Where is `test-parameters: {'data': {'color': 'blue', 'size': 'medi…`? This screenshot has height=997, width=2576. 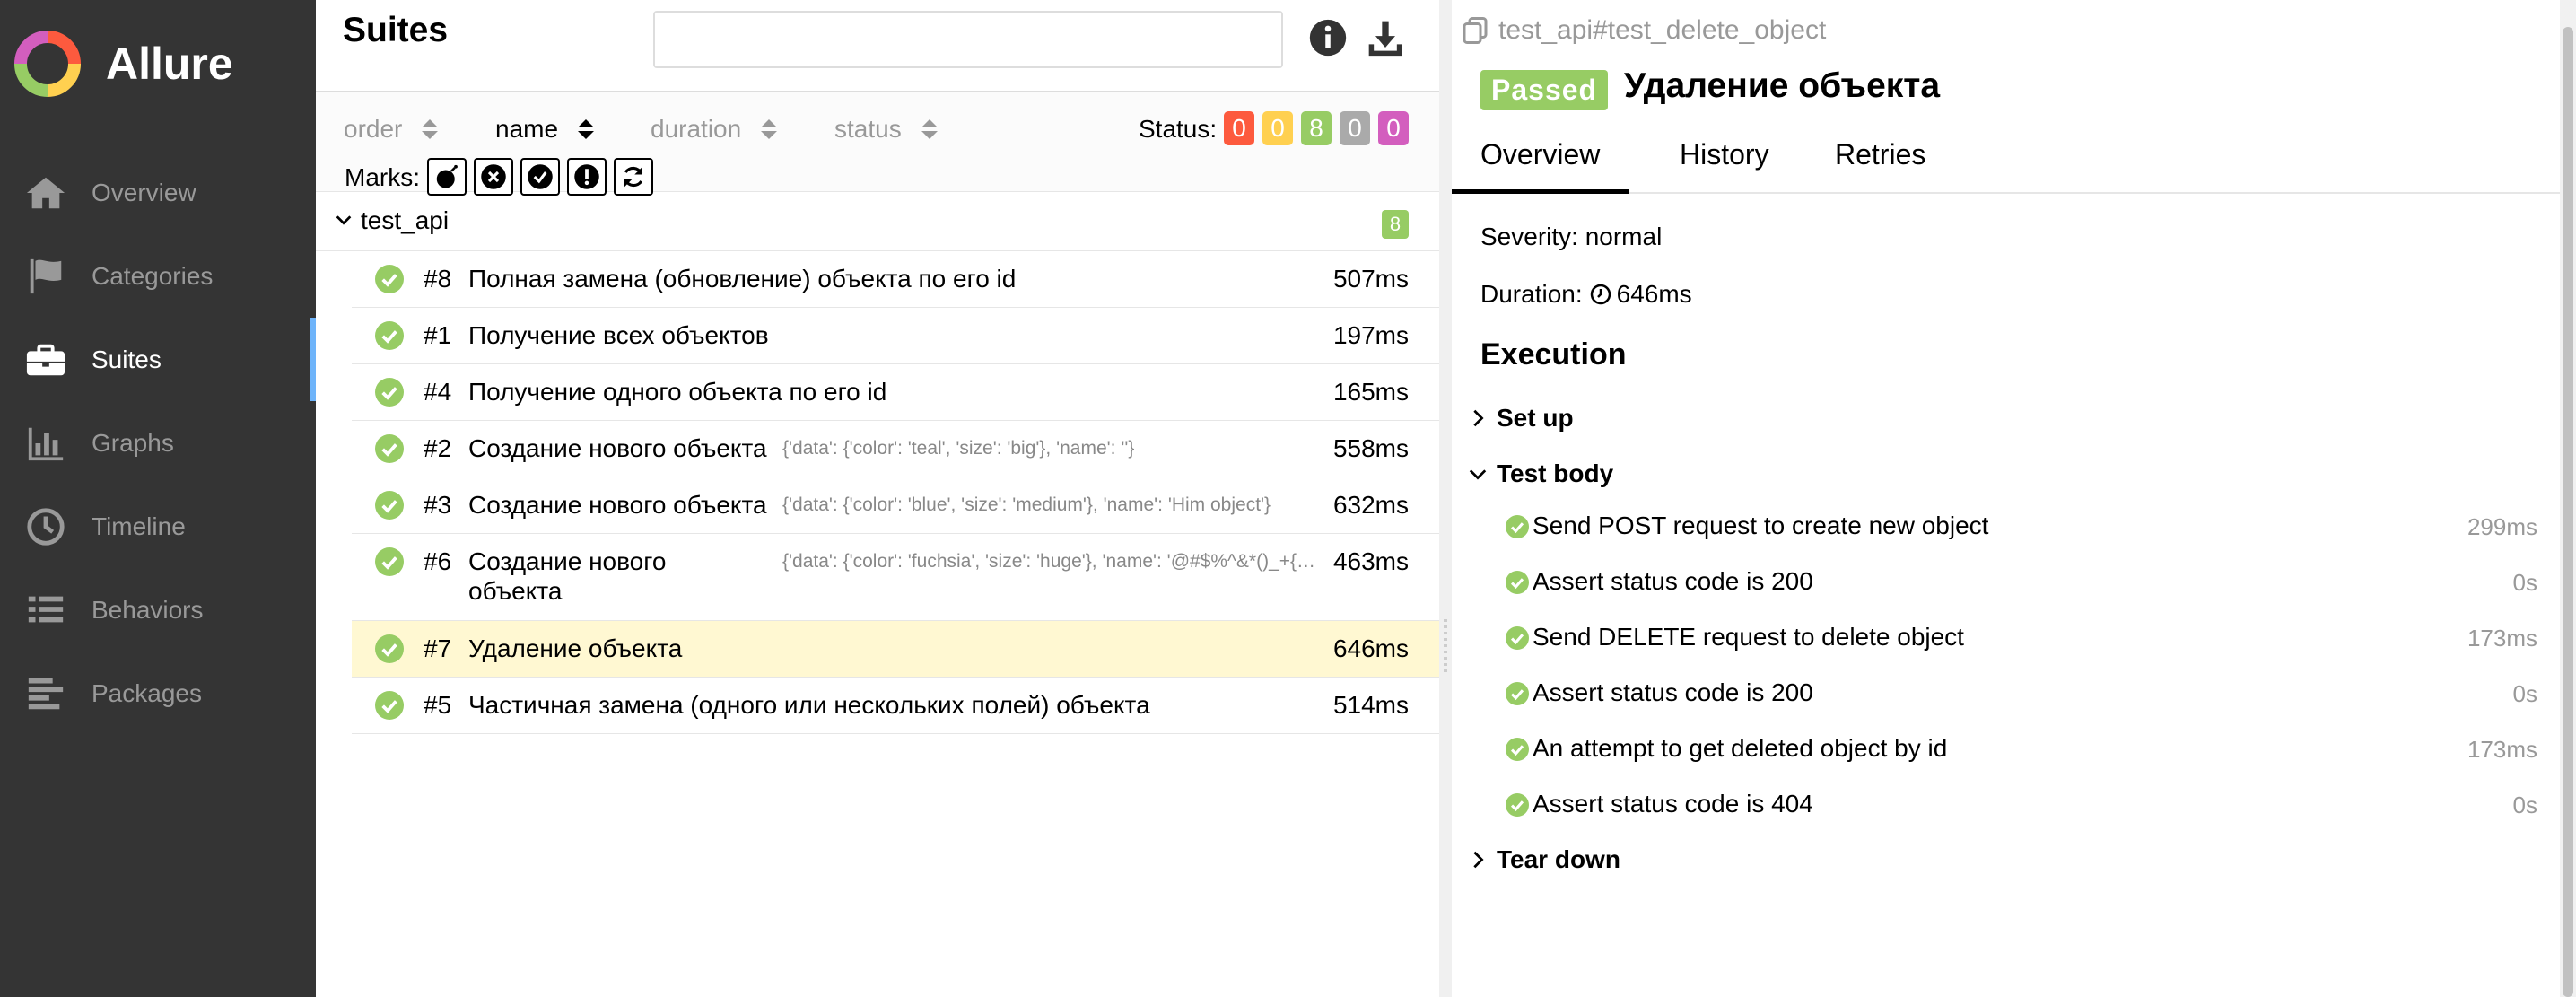
test-parameters: {'data': {'color': 'blue', 'size': 'medi… is located at coordinates (1027, 505).